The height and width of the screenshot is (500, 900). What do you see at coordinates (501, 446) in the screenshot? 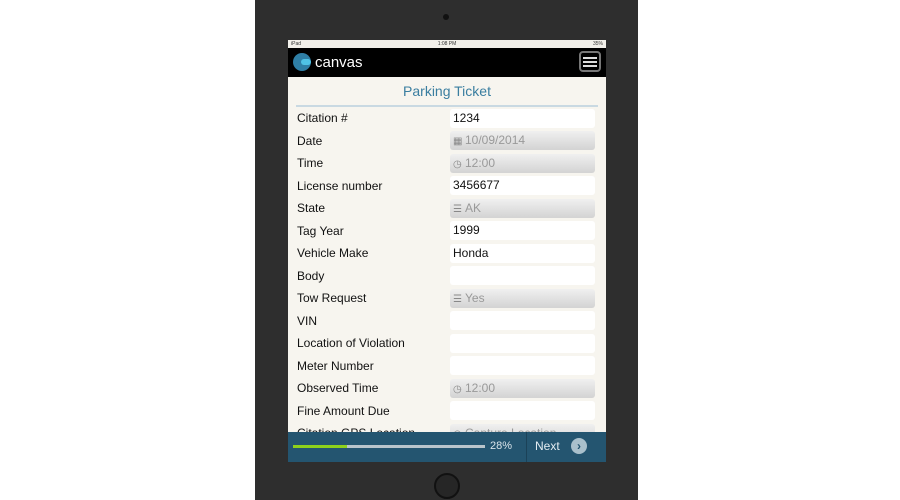
I see `progress-label: 28%` at bounding box center [501, 446].